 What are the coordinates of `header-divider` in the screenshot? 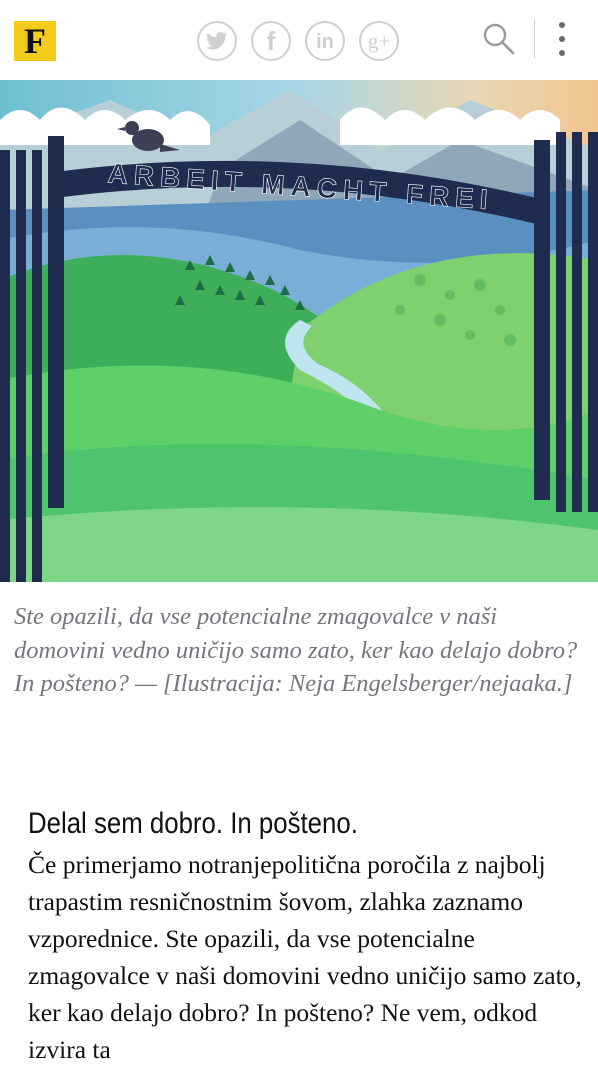 It's located at (534, 39).